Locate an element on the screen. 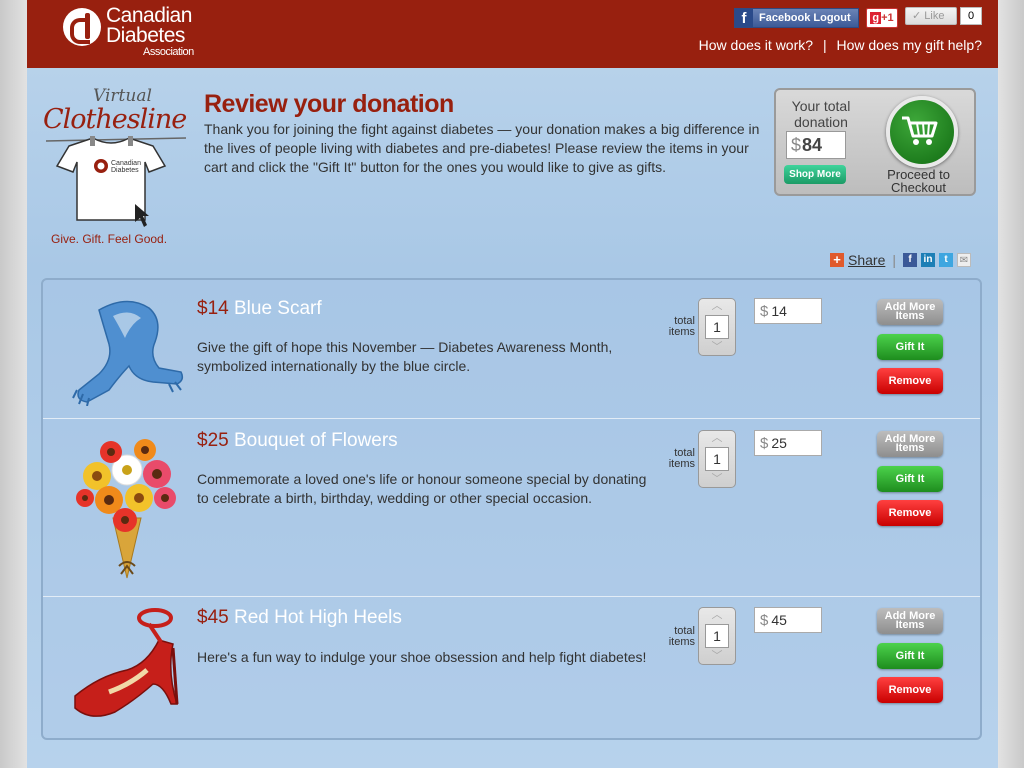 This screenshot has width=1024, height=768. google-plus-label: +1 is located at coordinates (887, 18).